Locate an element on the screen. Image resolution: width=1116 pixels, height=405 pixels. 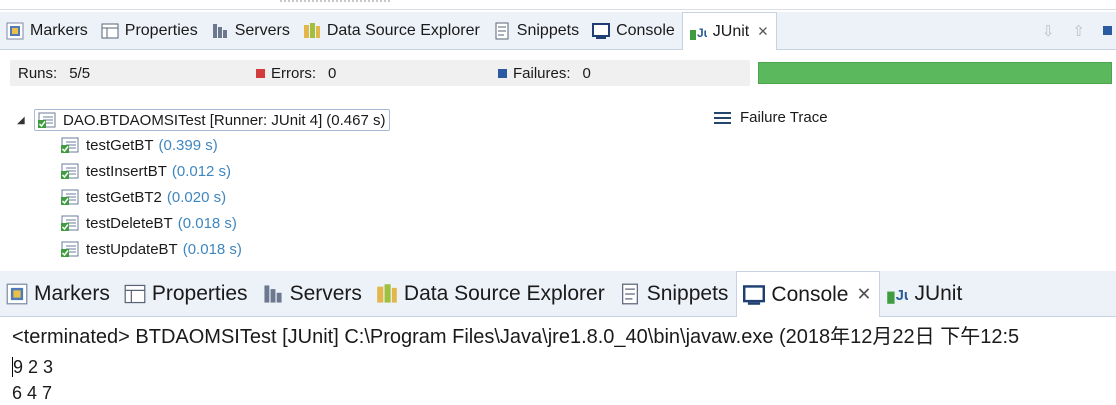
failure-trace-header: Failure Trace is located at coordinates (771, 117).